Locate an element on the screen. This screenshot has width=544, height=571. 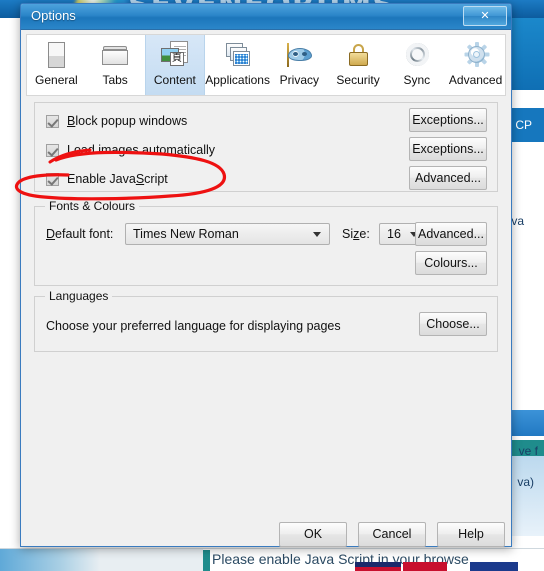
tab-applications: Applications is located at coordinates (237, 65).